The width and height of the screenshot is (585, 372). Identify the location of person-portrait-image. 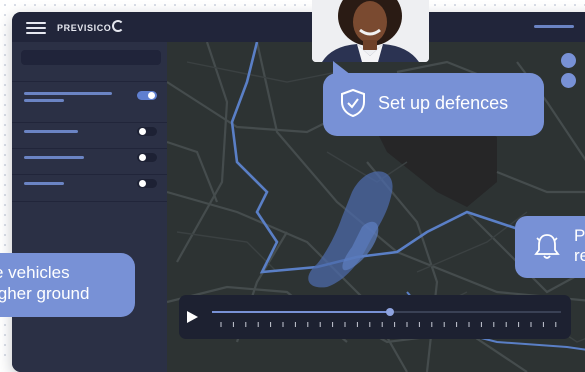
(370, 31).